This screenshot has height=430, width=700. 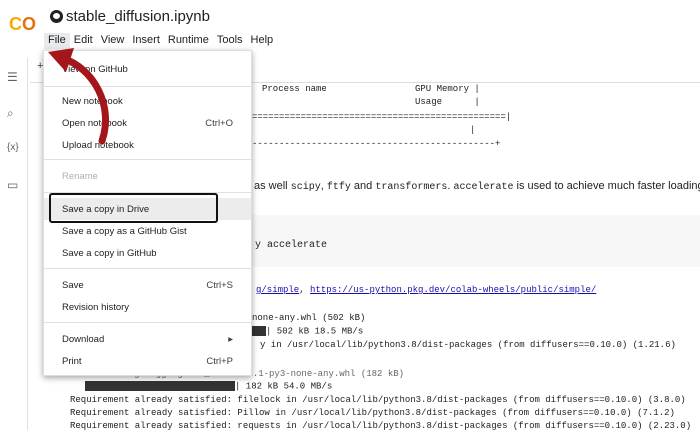 I want to click on pip-output-line: | 502 kB 18.5 MB/s, so click(x=307, y=331).